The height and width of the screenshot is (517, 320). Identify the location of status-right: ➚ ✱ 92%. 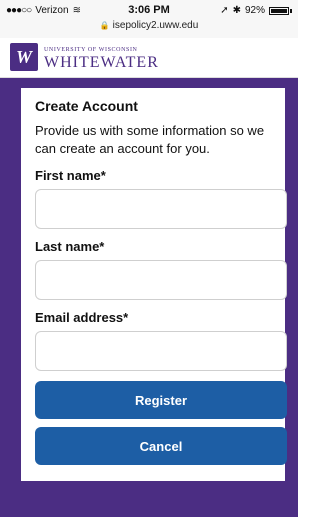
(256, 10).